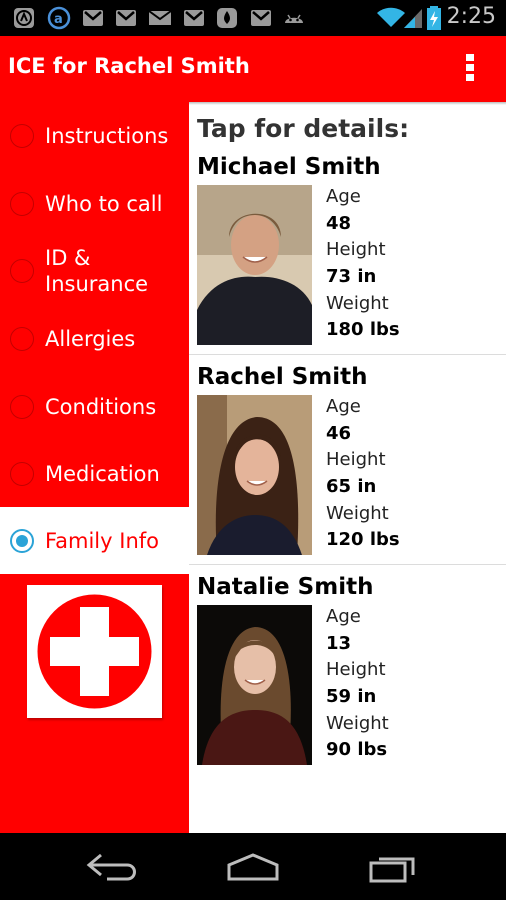  Describe the element at coordinates (393, 867) in the screenshot. I see `recent-apps-icon` at that location.